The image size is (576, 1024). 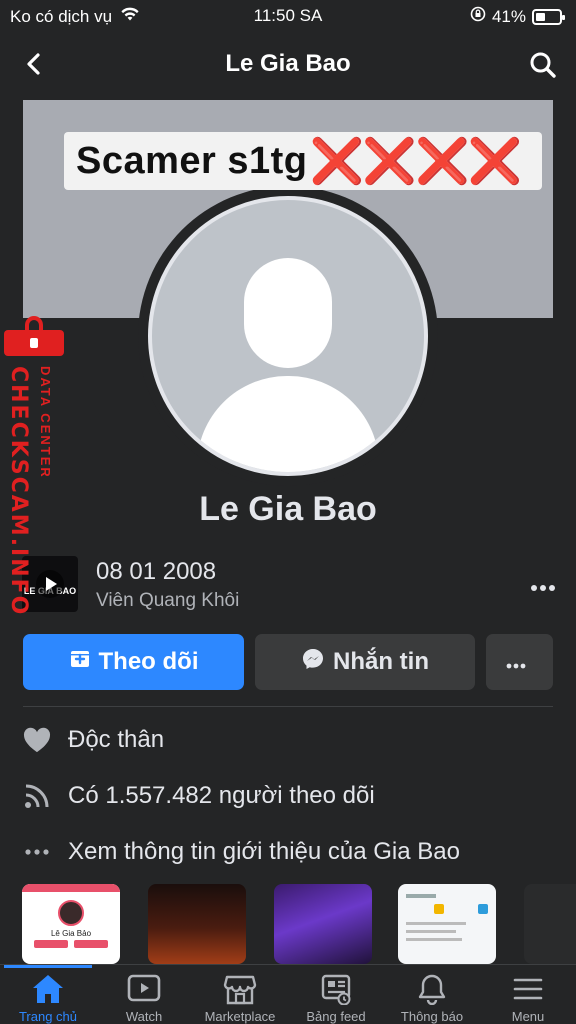 I want to click on photos-strip: Lê Gia Bảo, so click(x=299, y=924).